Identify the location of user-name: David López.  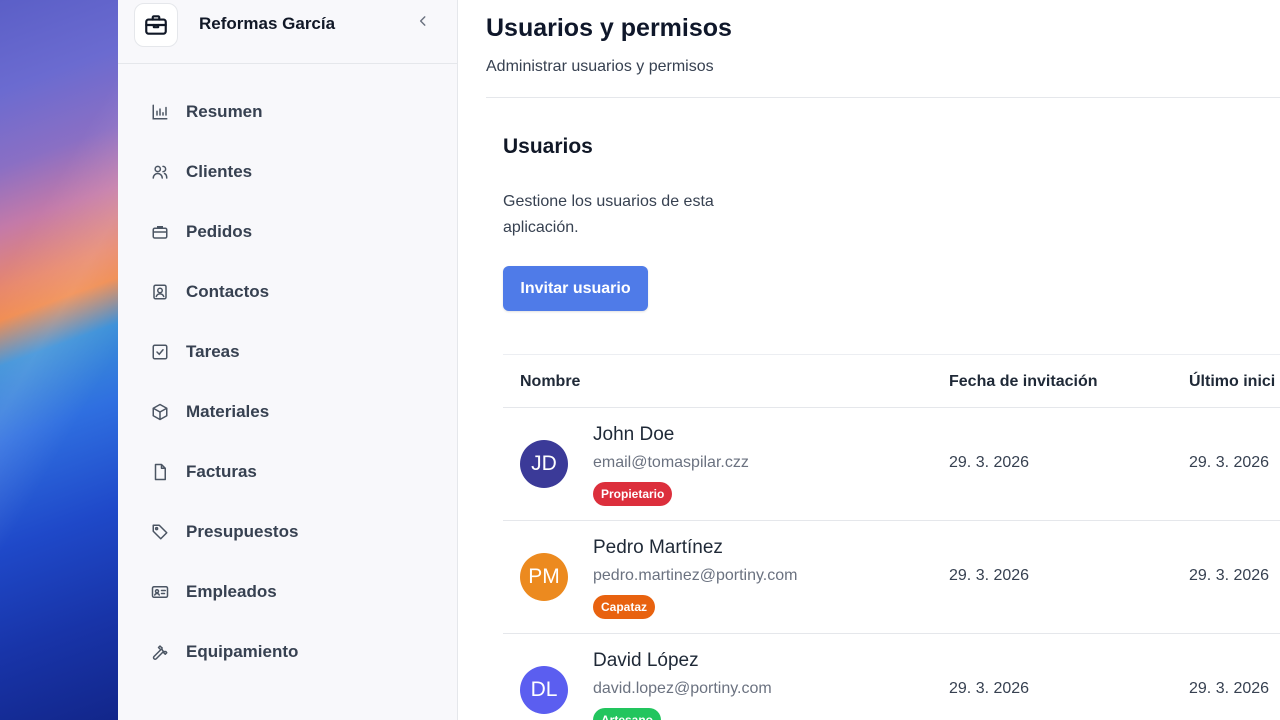
(646, 660).